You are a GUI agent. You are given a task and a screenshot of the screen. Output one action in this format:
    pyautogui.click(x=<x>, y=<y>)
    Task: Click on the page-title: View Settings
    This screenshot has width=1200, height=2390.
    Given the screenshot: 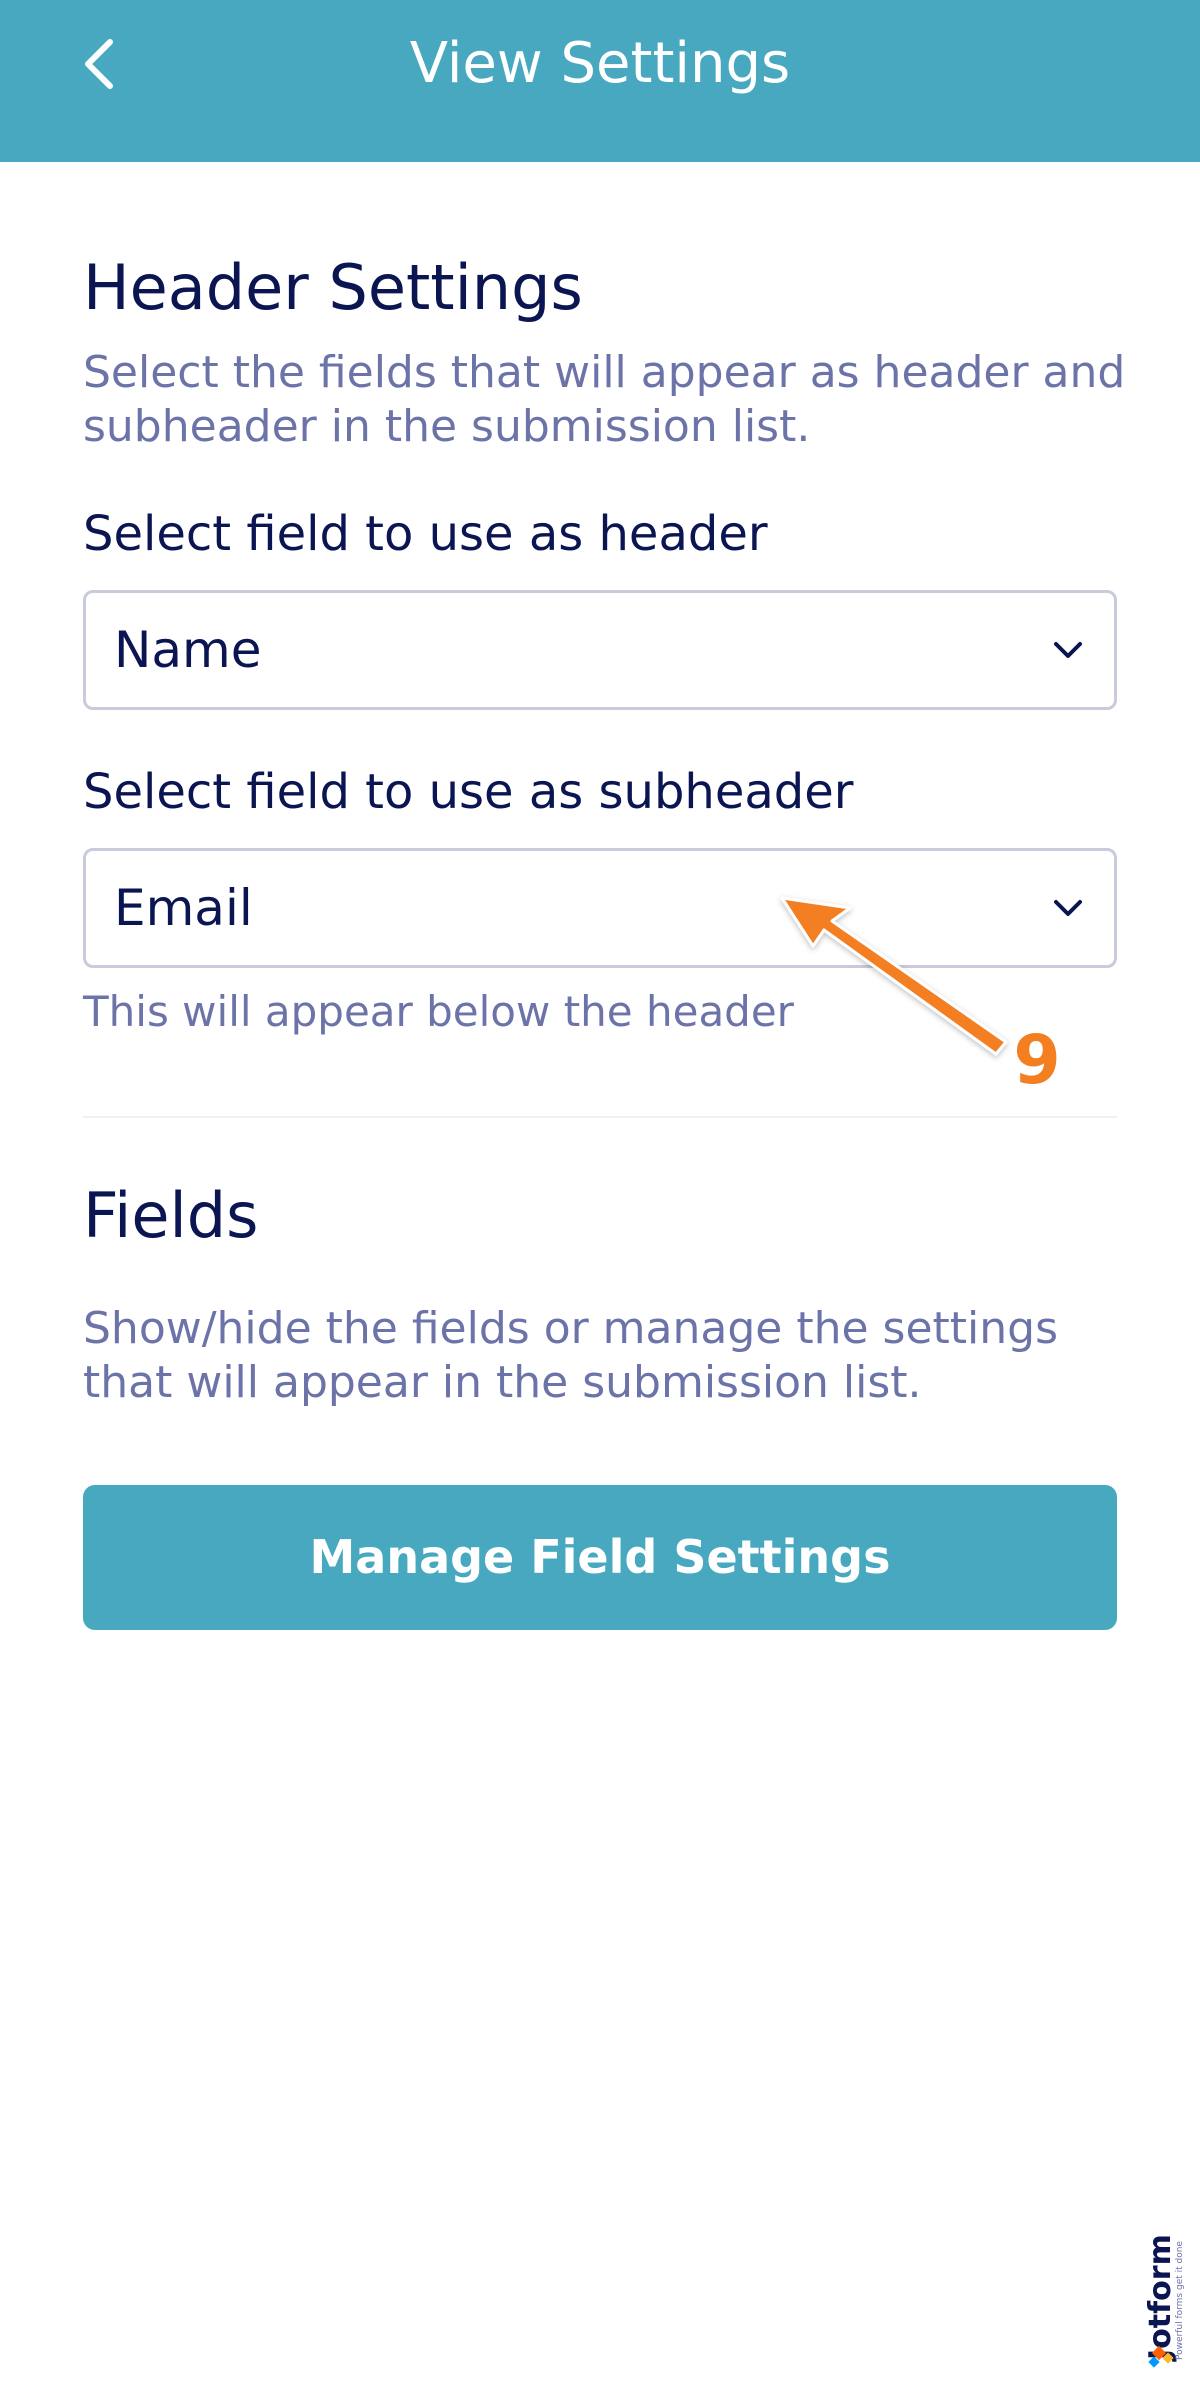 What is the action you would take?
    pyautogui.click(x=600, y=63)
    